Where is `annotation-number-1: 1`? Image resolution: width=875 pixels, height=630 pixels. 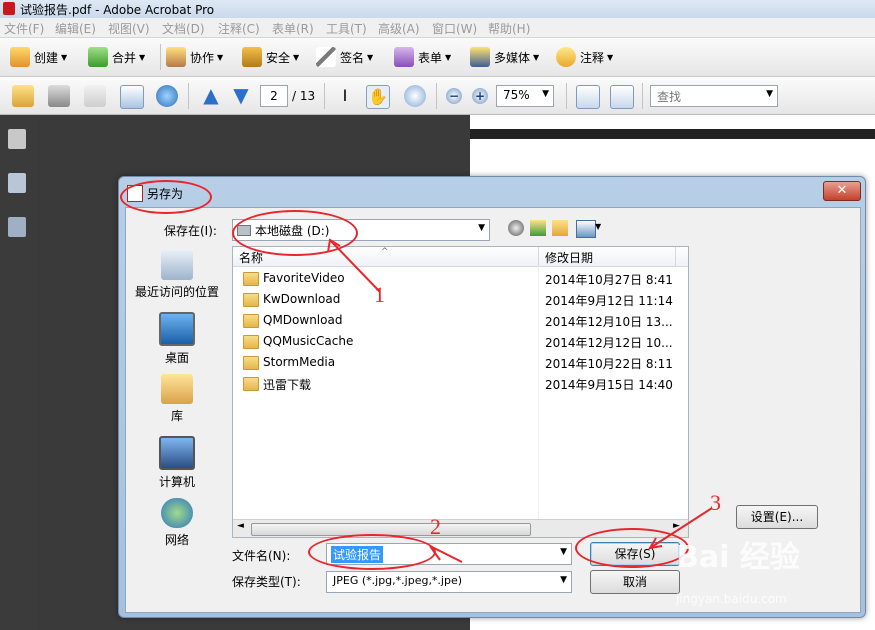
annotation-number-1: 1 is located at coordinates (379, 294).